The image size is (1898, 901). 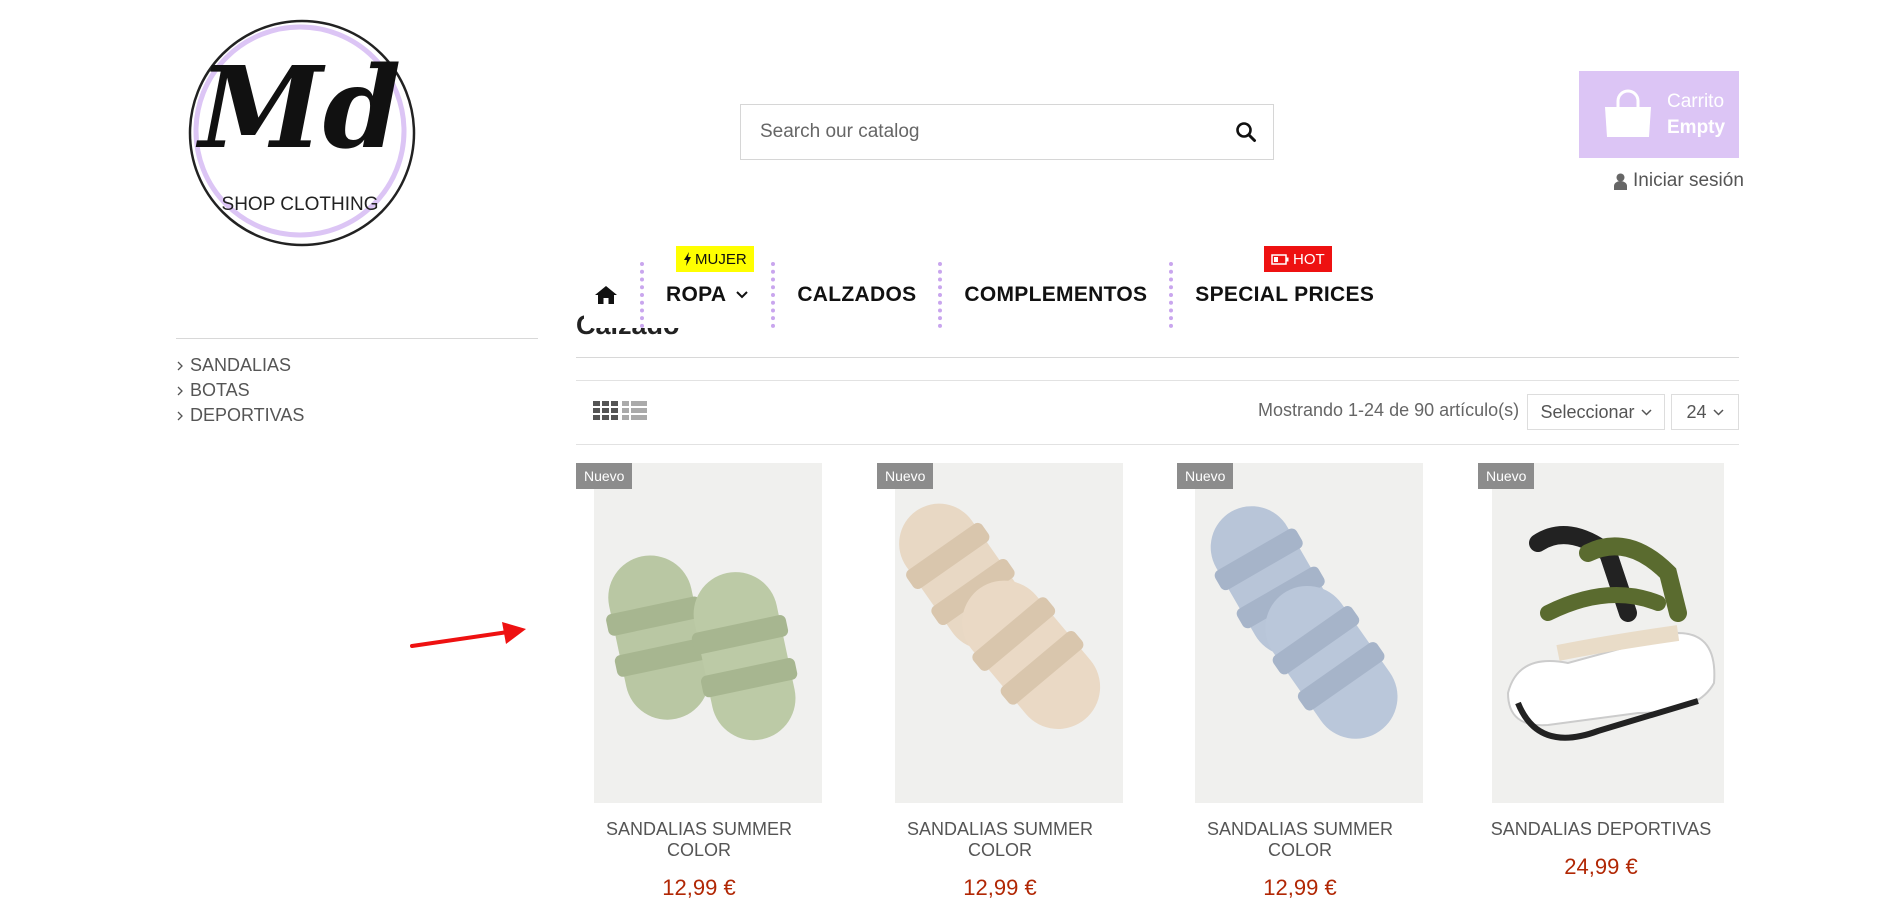 What do you see at coordinates (220, 390) in the screenshot?
I see `sidebar-item-label: BOTAS` at bounding box center [220, 390].